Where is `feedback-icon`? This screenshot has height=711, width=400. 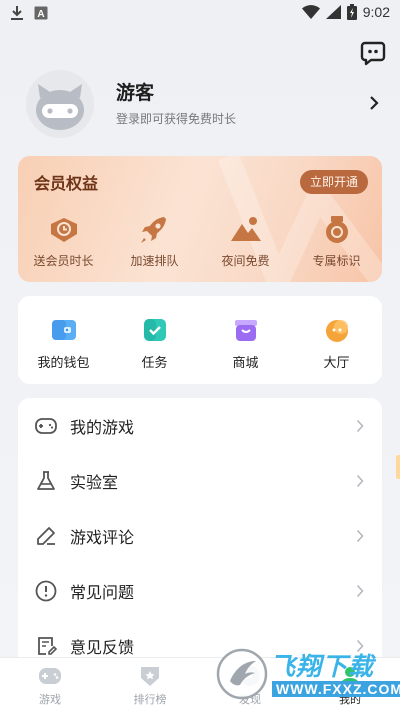 feedback-icon is located at coordinates (48, 646).